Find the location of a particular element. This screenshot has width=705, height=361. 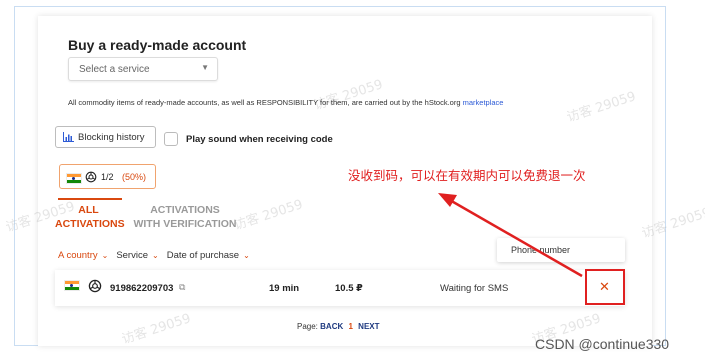

pagination: Page: BACK 1 NEXT is located at coordinates (338, 326).